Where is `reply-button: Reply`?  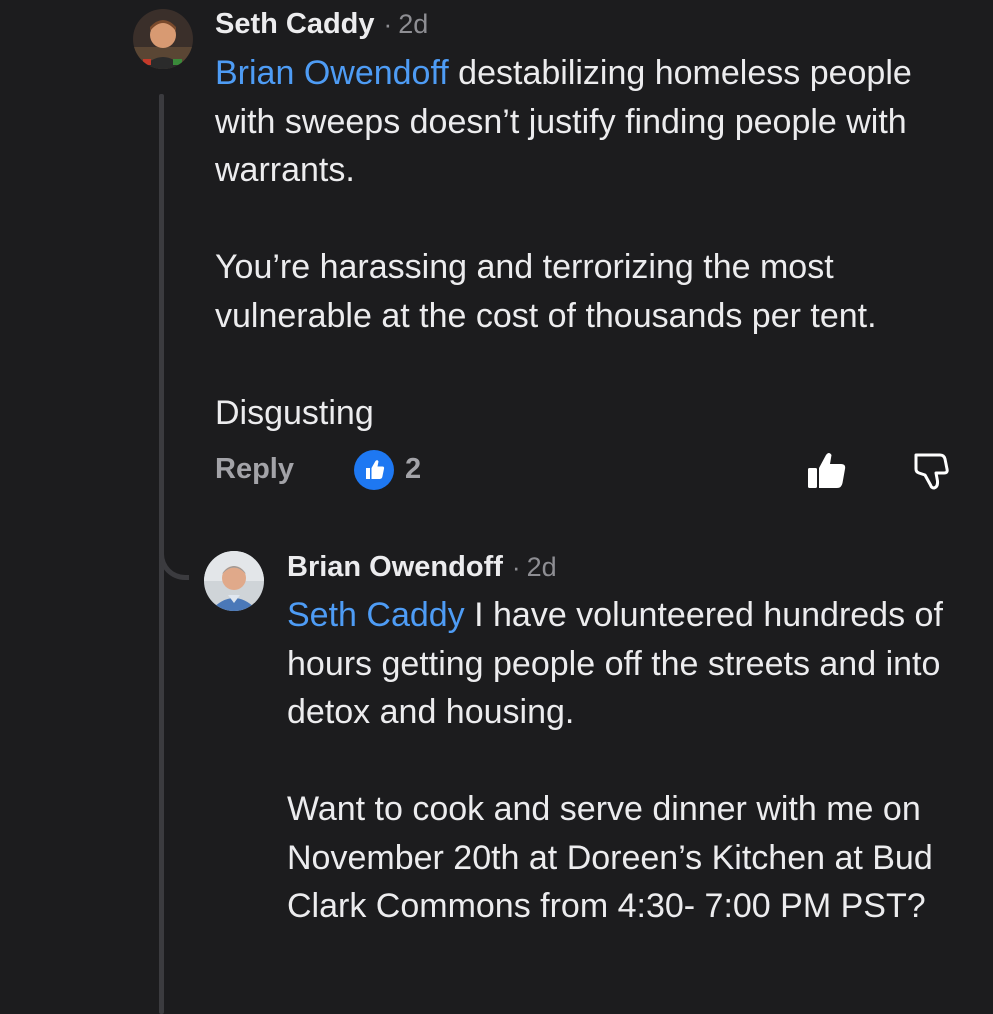
reply-button: Reply is located at coordinates (254, 469).